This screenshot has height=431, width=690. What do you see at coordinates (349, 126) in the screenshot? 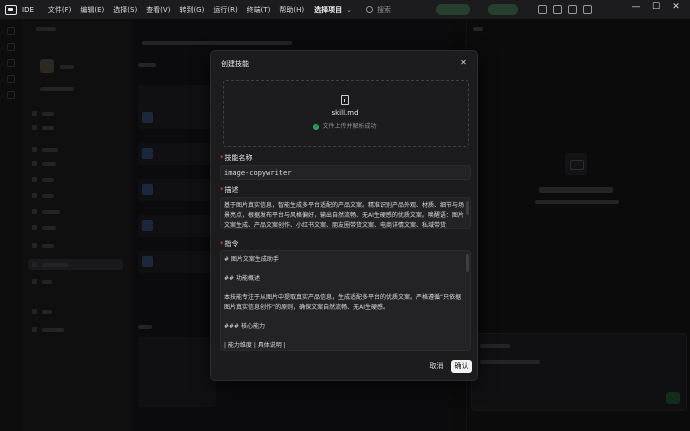
I see `upload-status-text: 文件上传并解析成功` at bounding box center [349, 126].